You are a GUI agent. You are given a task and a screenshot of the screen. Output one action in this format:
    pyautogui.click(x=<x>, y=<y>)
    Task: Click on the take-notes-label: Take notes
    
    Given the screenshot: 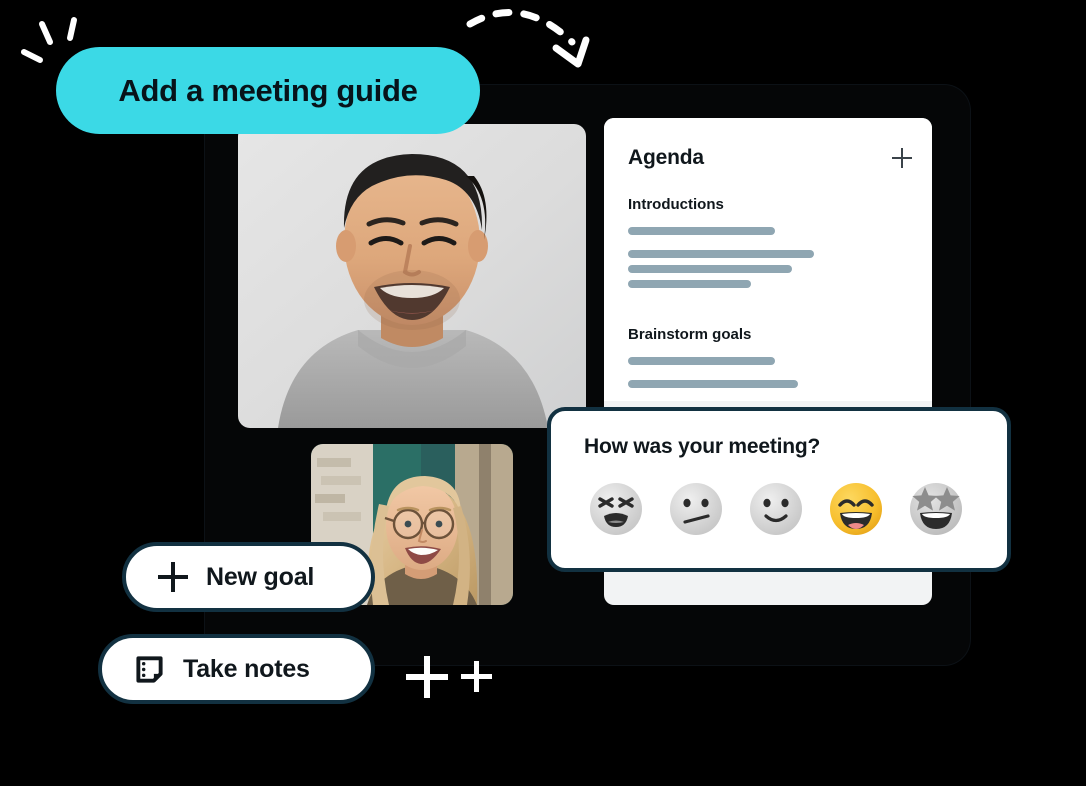 What is the action you would take?
    pyautogui.click(x=246, y=668)
    